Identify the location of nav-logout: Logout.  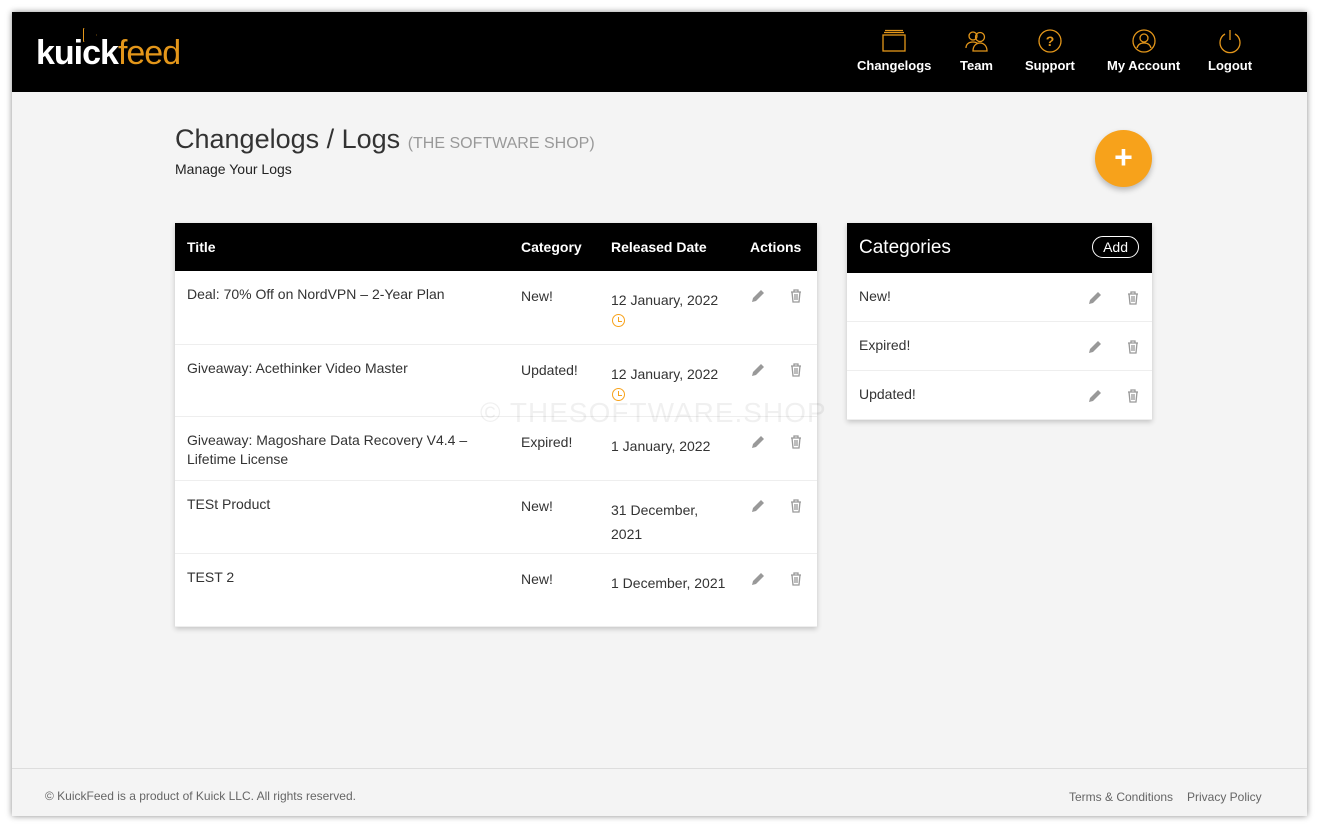
(1230, 50).